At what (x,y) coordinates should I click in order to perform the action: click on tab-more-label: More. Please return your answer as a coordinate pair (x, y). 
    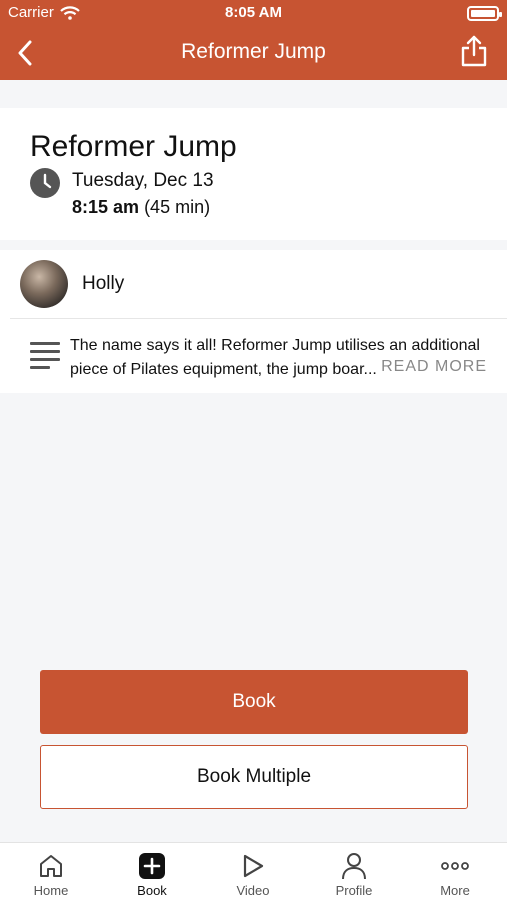
    Looking at the image, I should click on (455, 890).